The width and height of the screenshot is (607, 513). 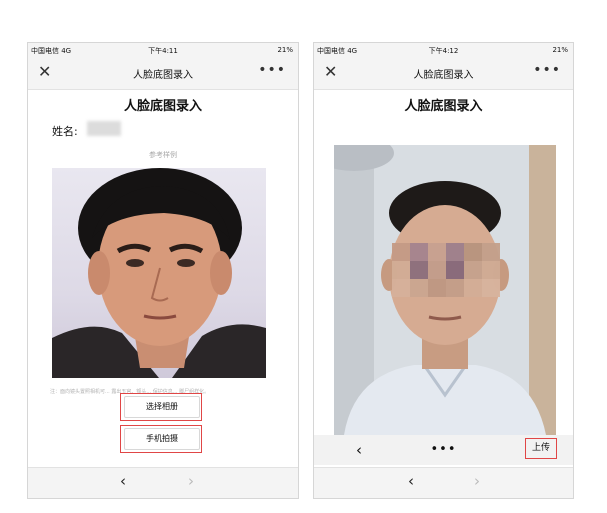 I want to click on sample-label: 参考样例, so click(x=163, y=155).